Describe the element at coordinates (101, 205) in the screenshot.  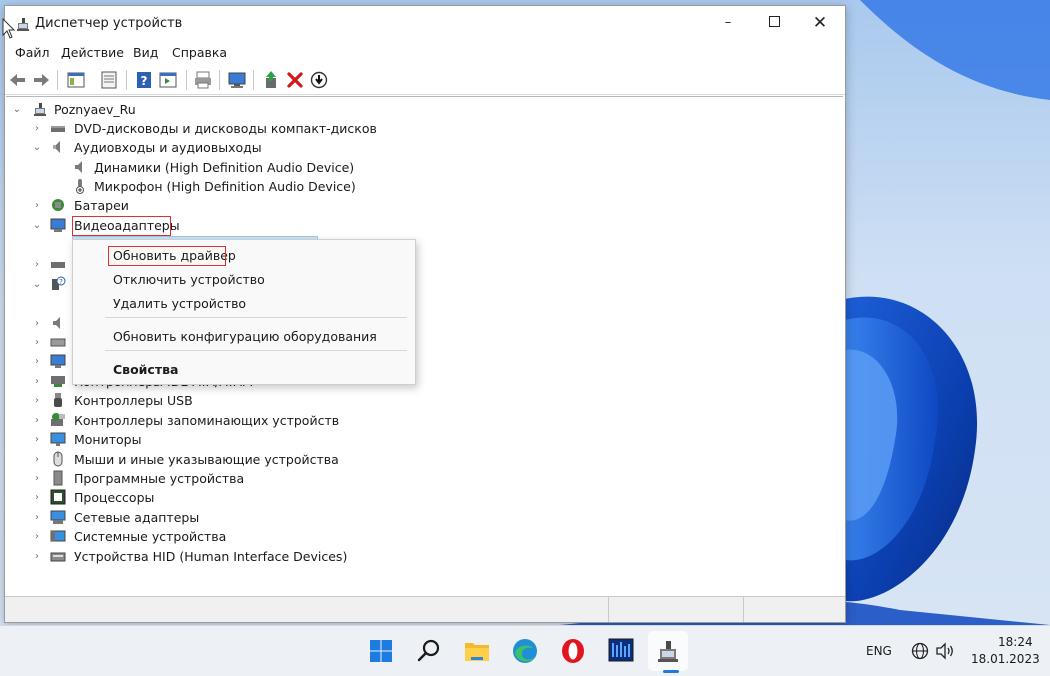
I see `tree-item-label: Батареи` at that location.